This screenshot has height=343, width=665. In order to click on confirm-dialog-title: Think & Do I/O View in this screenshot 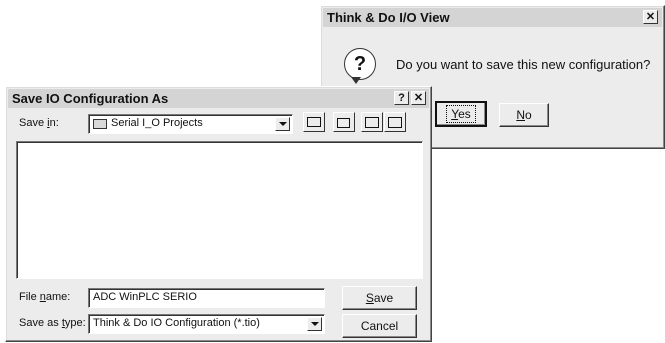, I will do `click(388, 17)`.